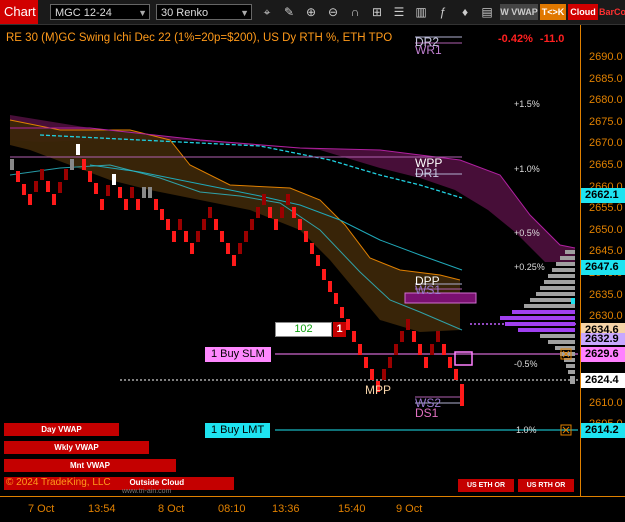  I want to click on time-tick: 8 Oct, so click(171, 509).